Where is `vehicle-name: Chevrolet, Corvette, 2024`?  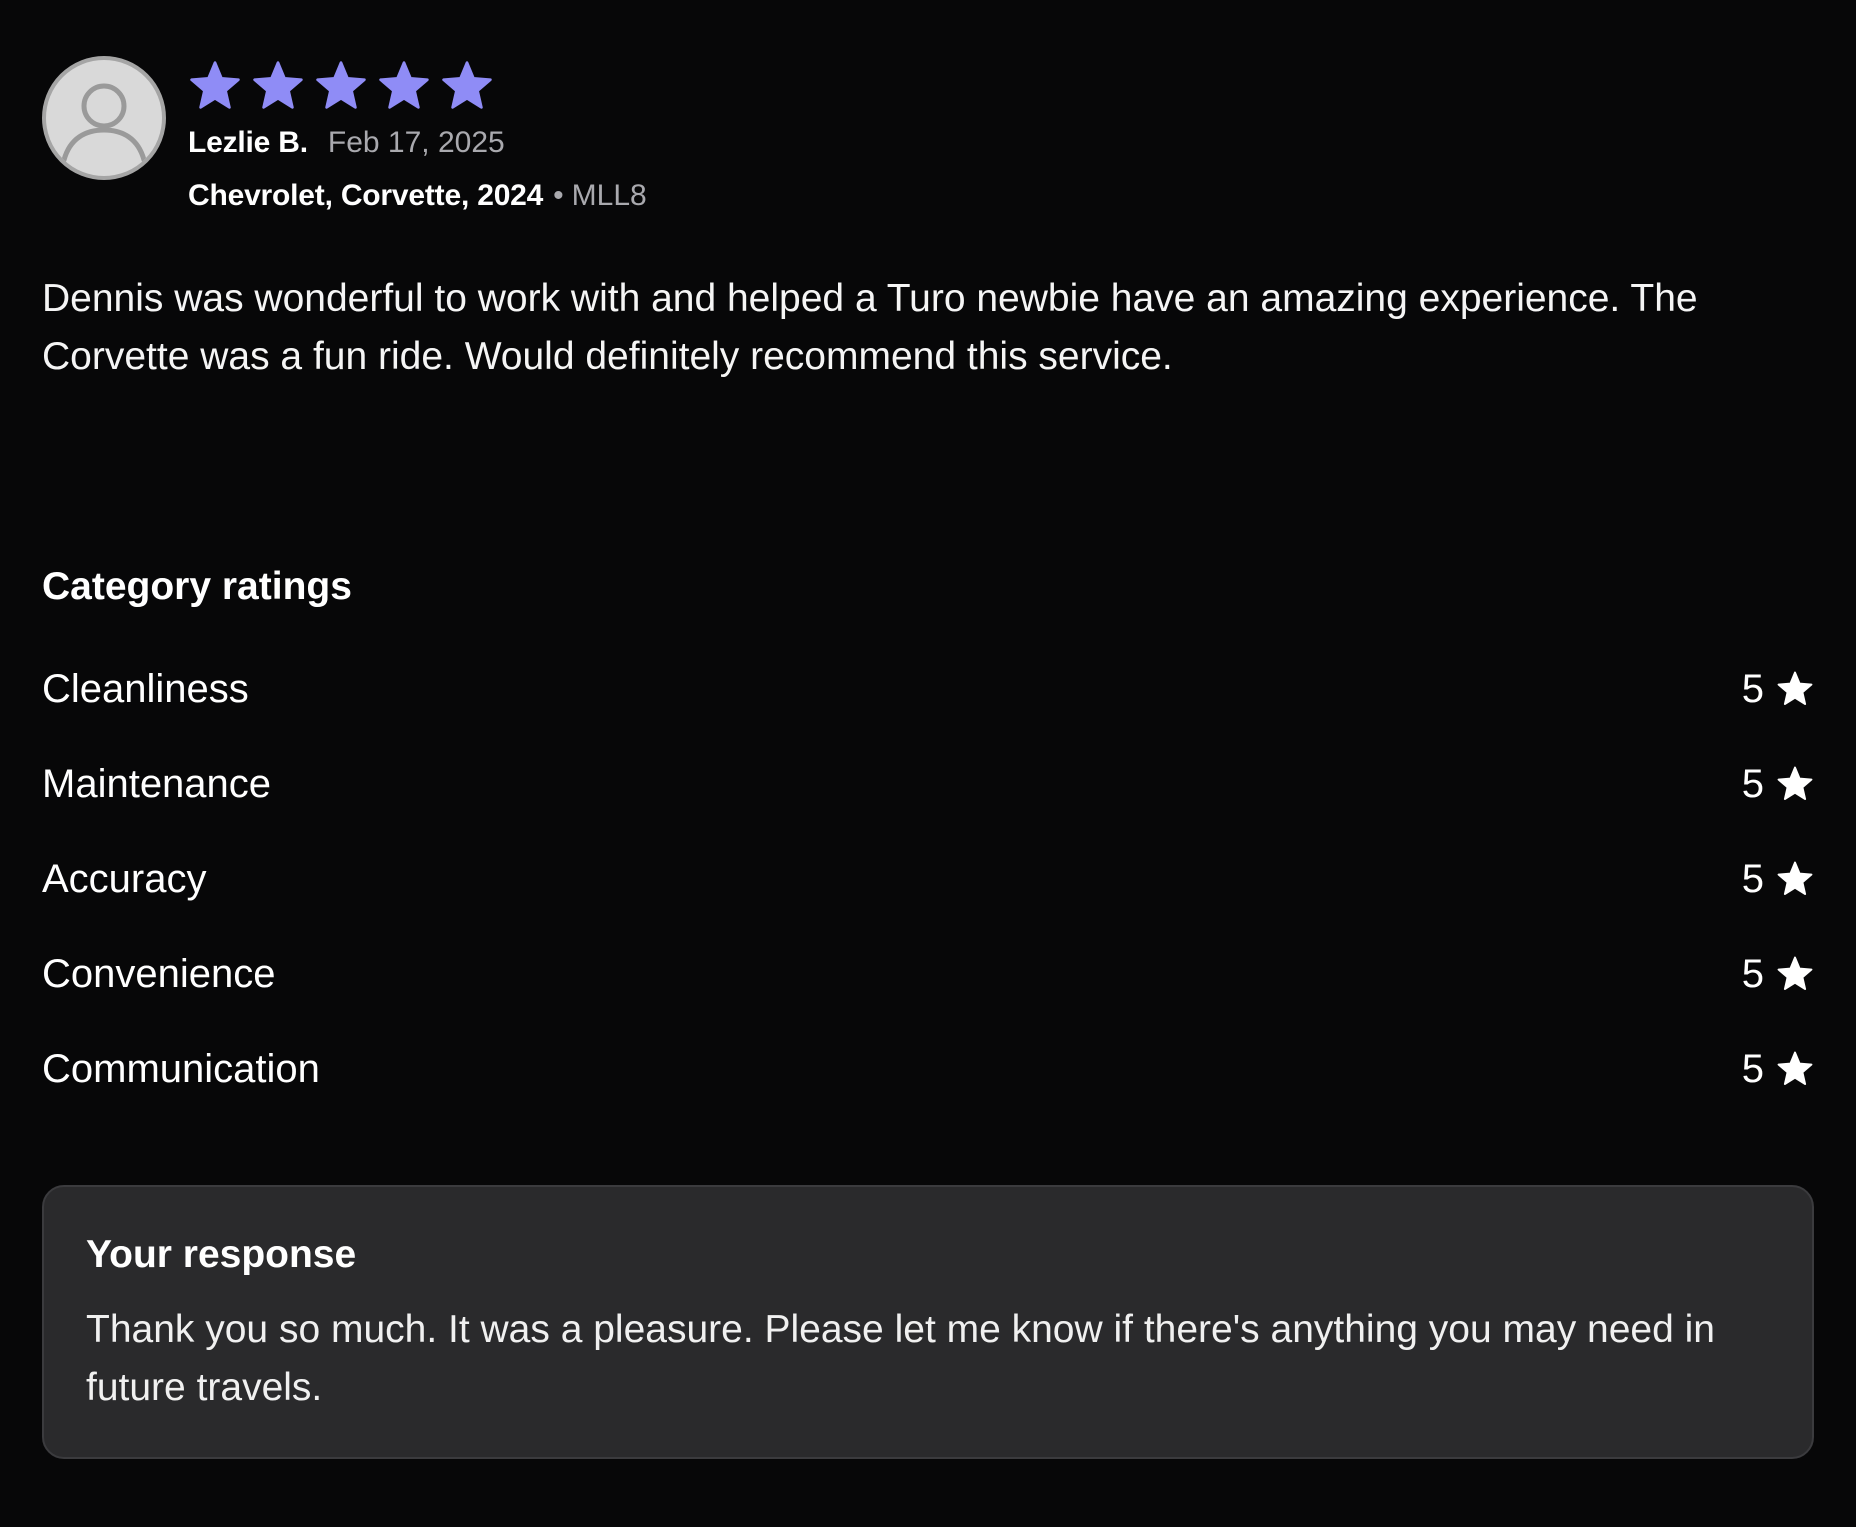 vehicle-name: Chevrolet, Corvette, 2024 is located at coordinates (365, 195).